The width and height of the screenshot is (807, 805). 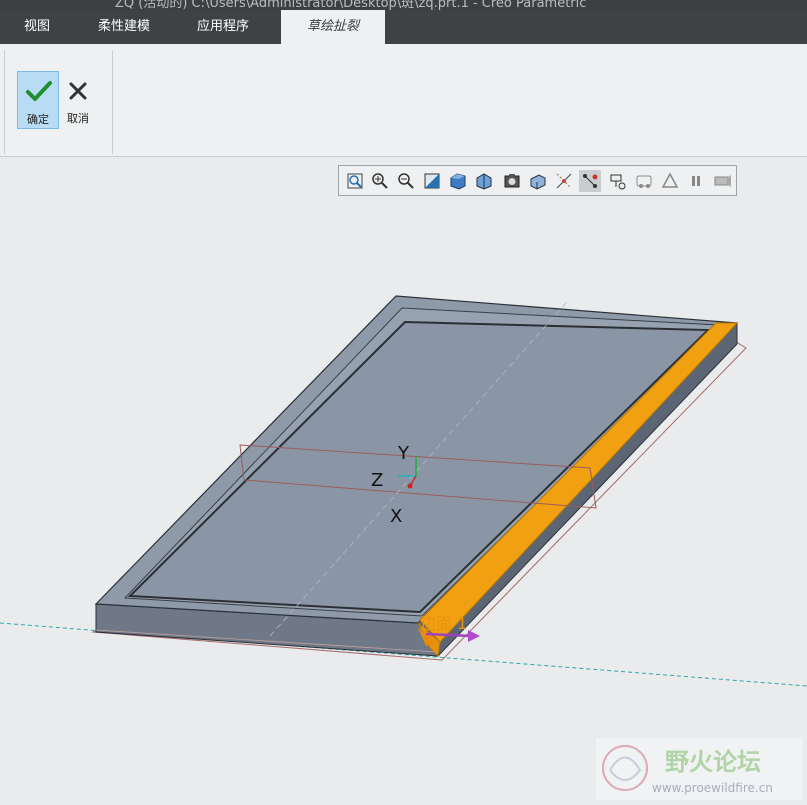 What do you see at coordinates (403, 100) in the screenshot?
I see `ribbon: 确定 取消` at bounding box center [403, 100].